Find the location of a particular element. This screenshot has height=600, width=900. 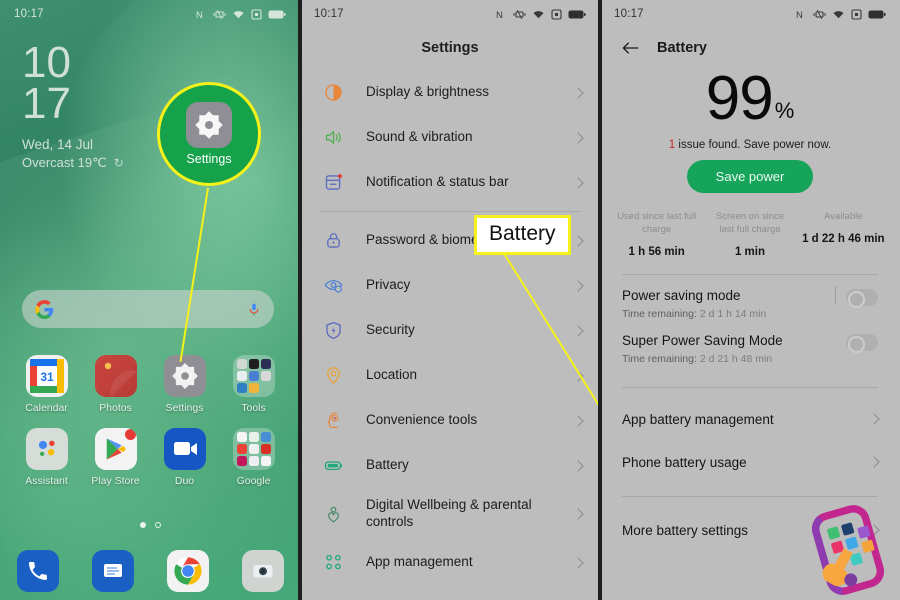

battery-percent-display: 99 % is located at coordinates (750, 98).